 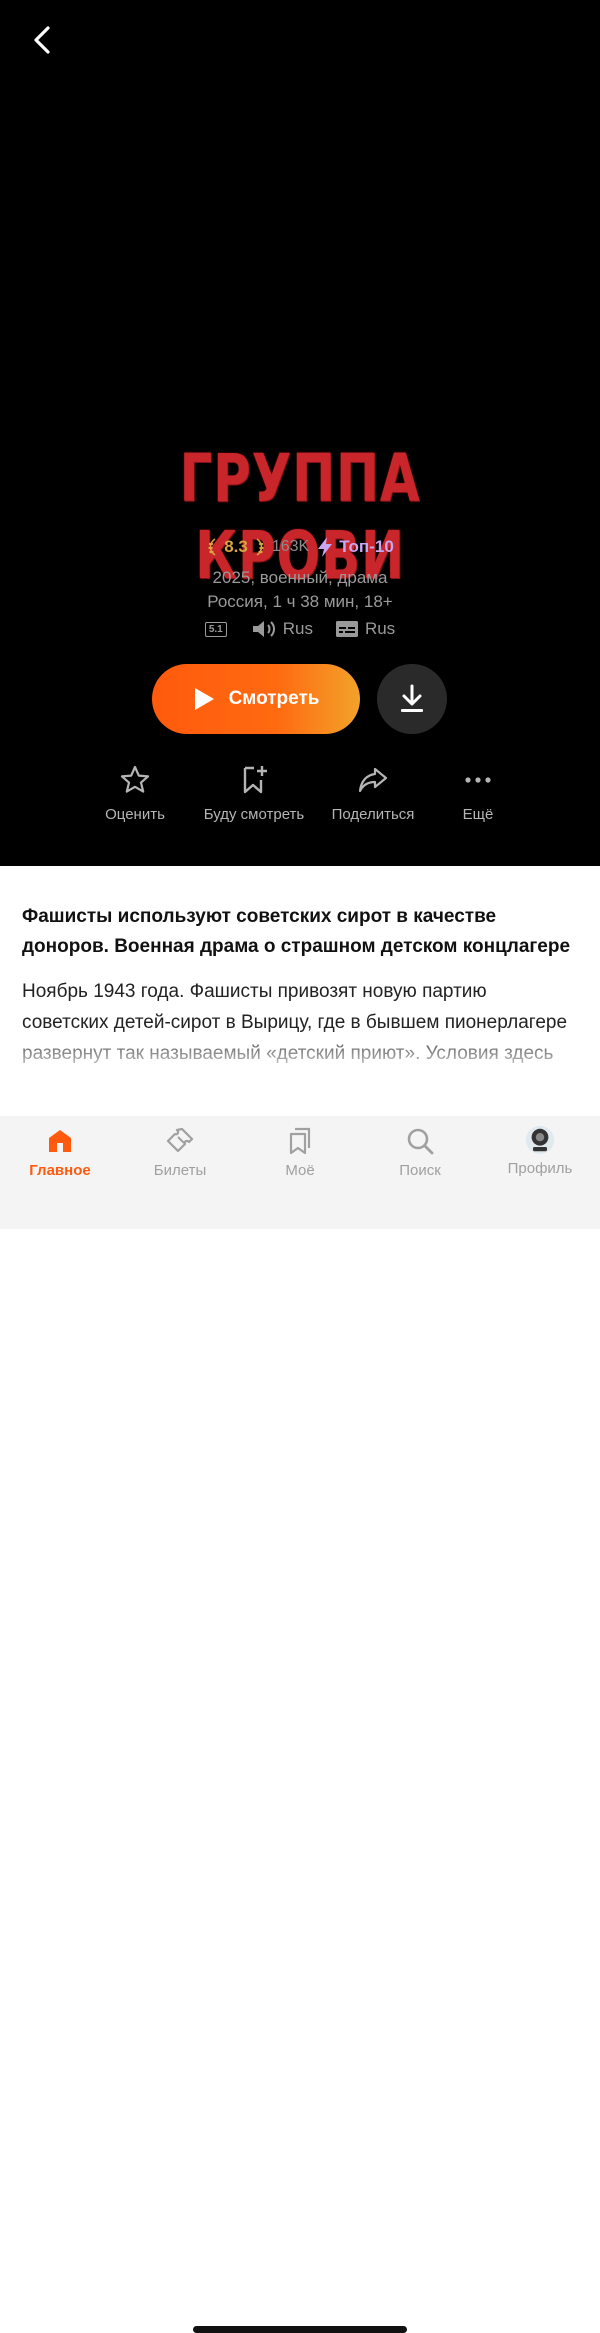 What do you see at coordinates (380, 628) in the screenshot?
I see `subtitles-language-label: Rus` at bounding box center [380, 628].